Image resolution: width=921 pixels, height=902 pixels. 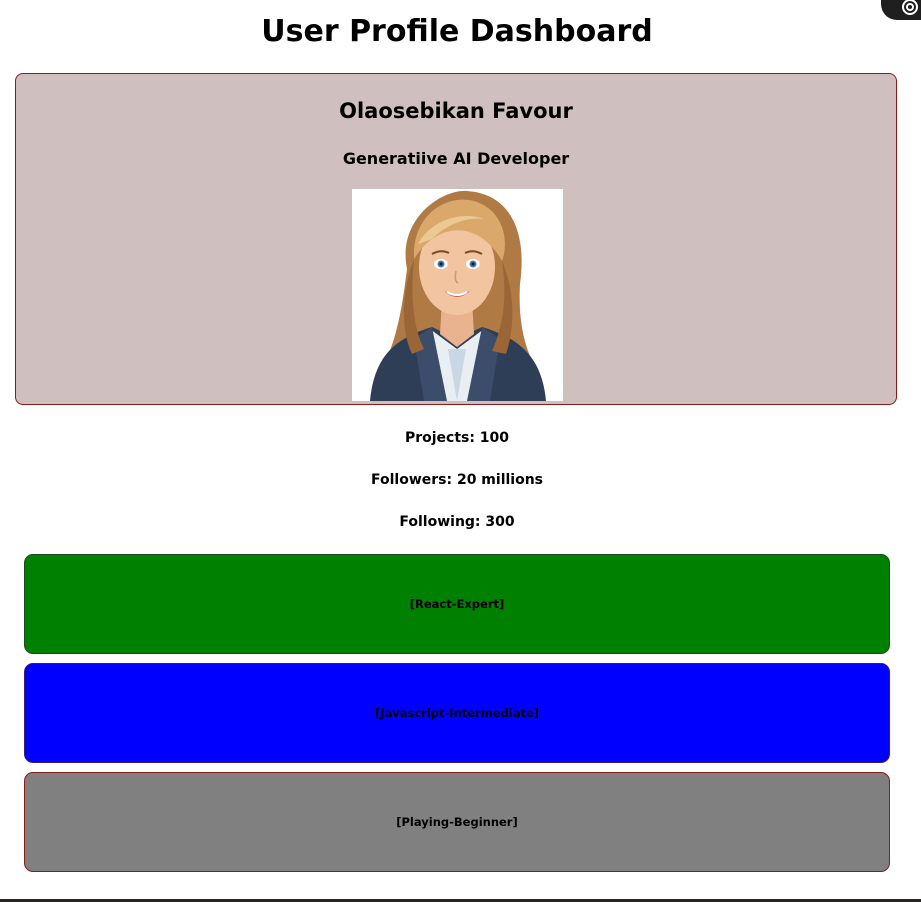 I want to click on profile-role: Generatiive AI Developer, so click(x=456, y=158).